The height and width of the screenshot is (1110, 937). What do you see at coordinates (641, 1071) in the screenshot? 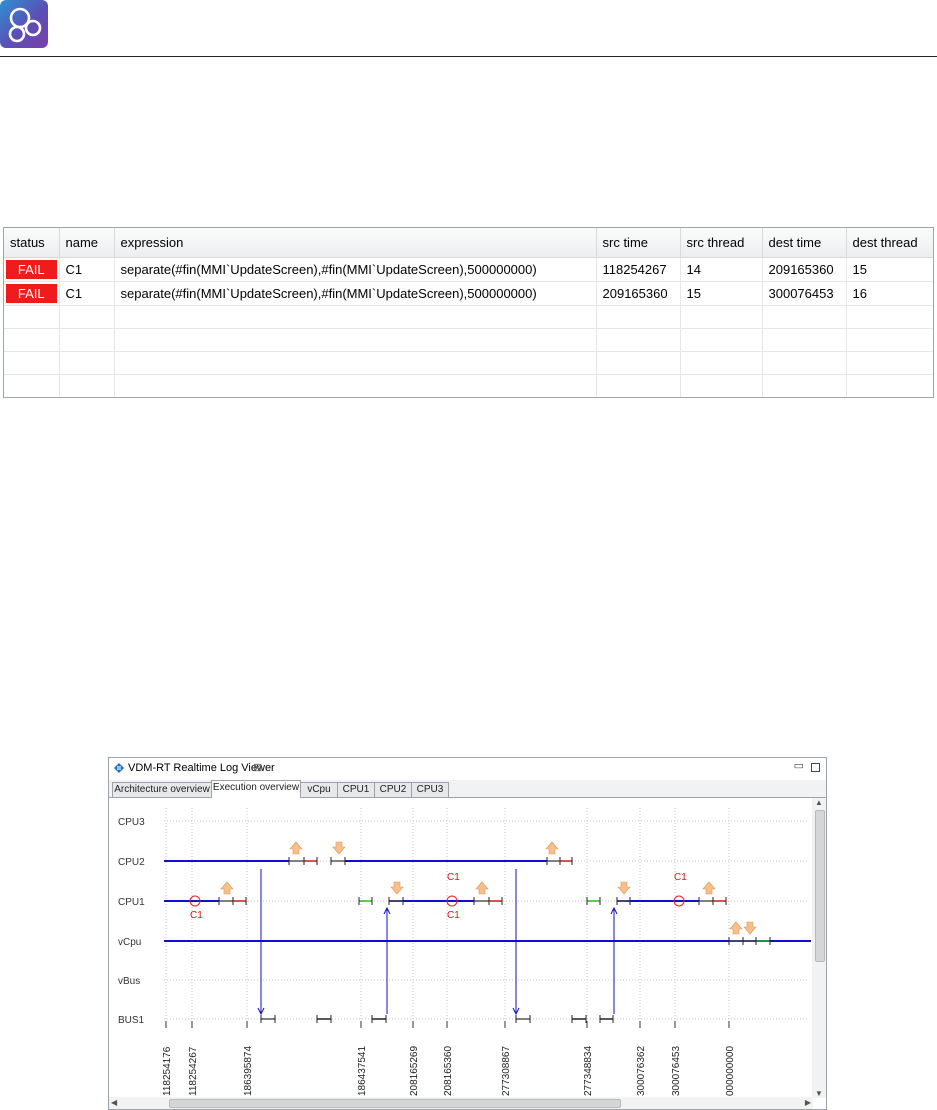
I see `time-axis-label: 300076362` at bounding box center [641, 1071].